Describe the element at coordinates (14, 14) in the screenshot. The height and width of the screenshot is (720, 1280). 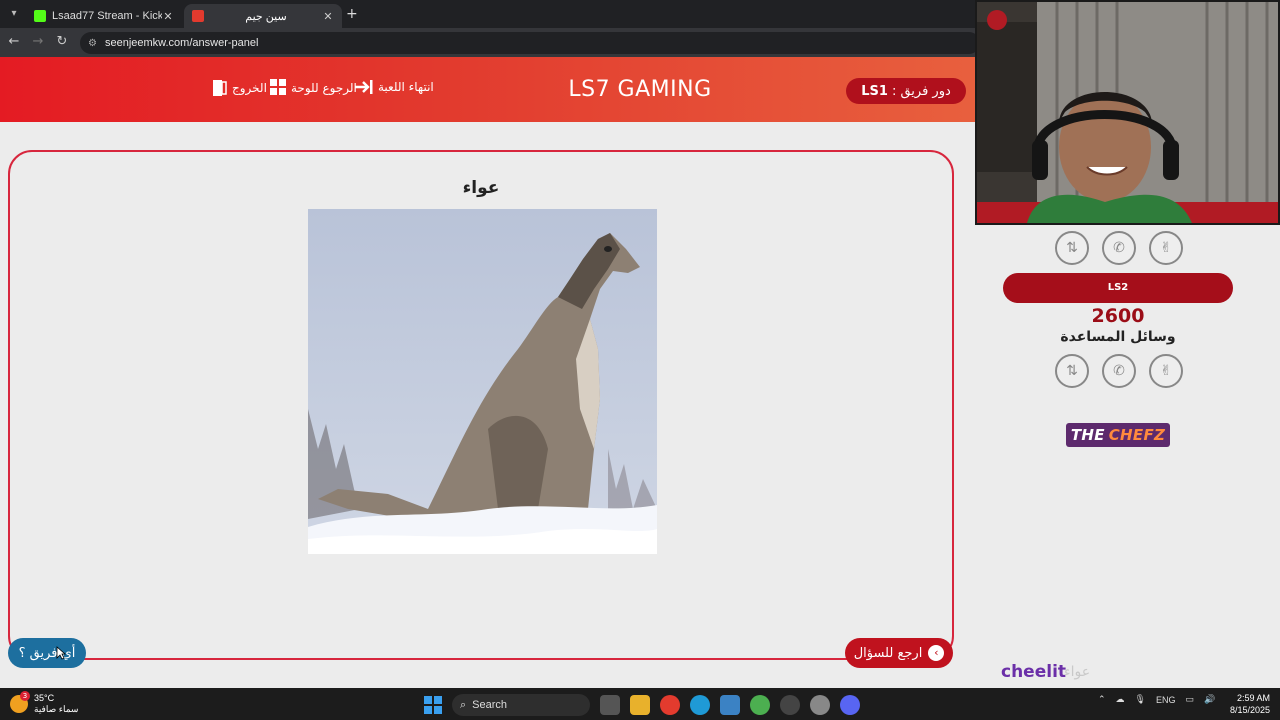
I see `tab-search-icon: ▾` at that location.